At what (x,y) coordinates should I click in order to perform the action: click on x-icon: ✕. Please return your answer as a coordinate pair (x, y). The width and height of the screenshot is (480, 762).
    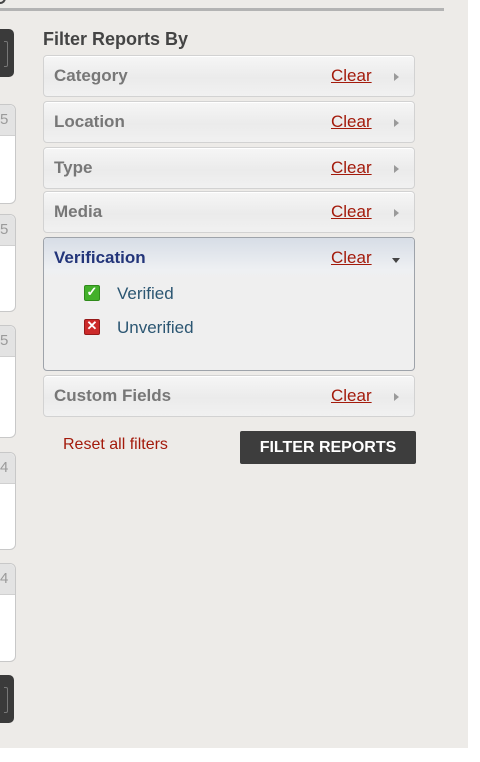
    Looking at the image, I should click on (92, 326).